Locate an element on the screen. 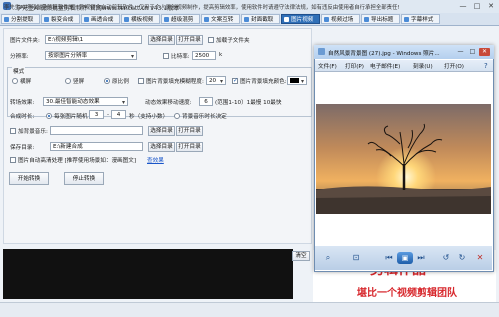 This screenshot has height=317, width=499. tab-supermix: 超级混剪 is located at coordinates (180, 19).